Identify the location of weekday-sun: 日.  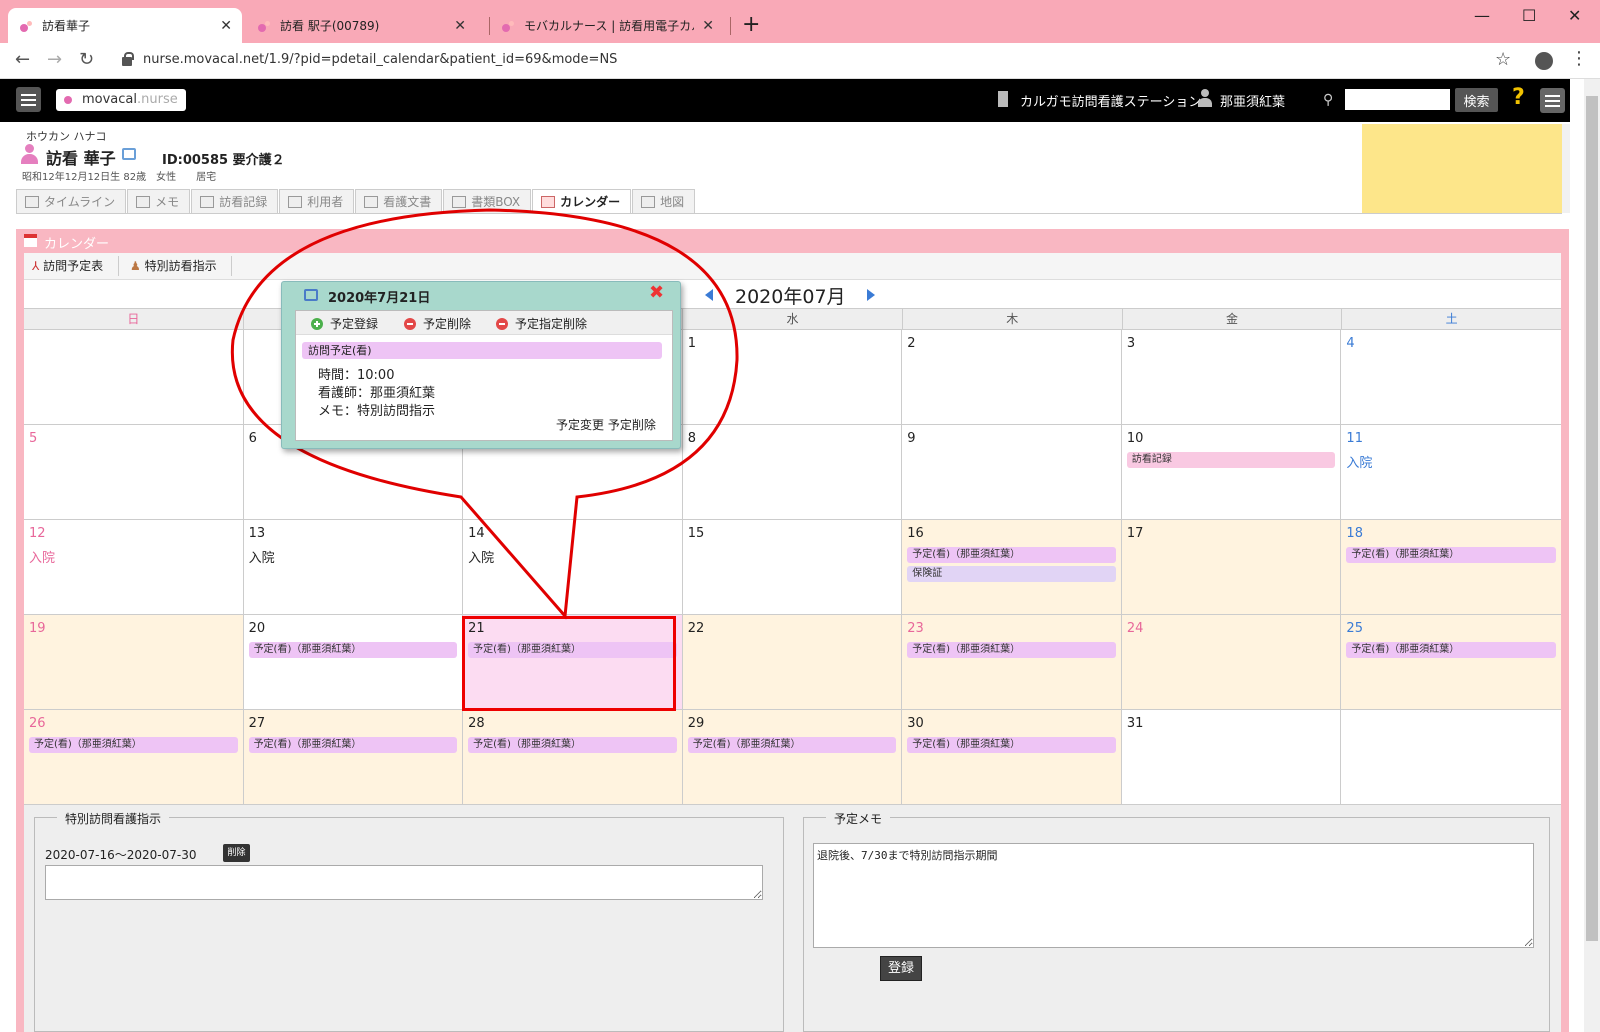
(134, 319).